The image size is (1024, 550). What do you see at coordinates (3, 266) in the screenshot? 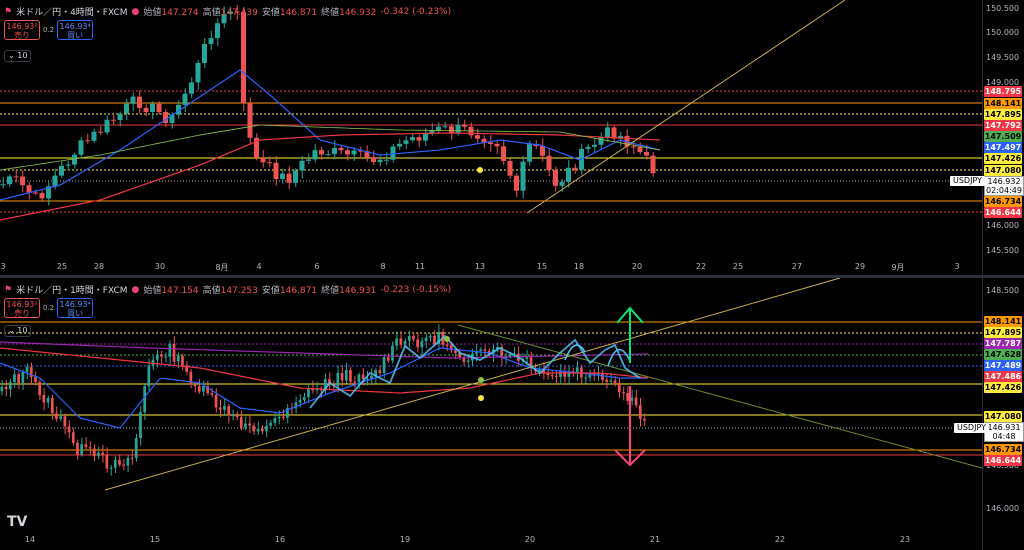
I see `time-tick: 3` at bounding box center [3, 266].